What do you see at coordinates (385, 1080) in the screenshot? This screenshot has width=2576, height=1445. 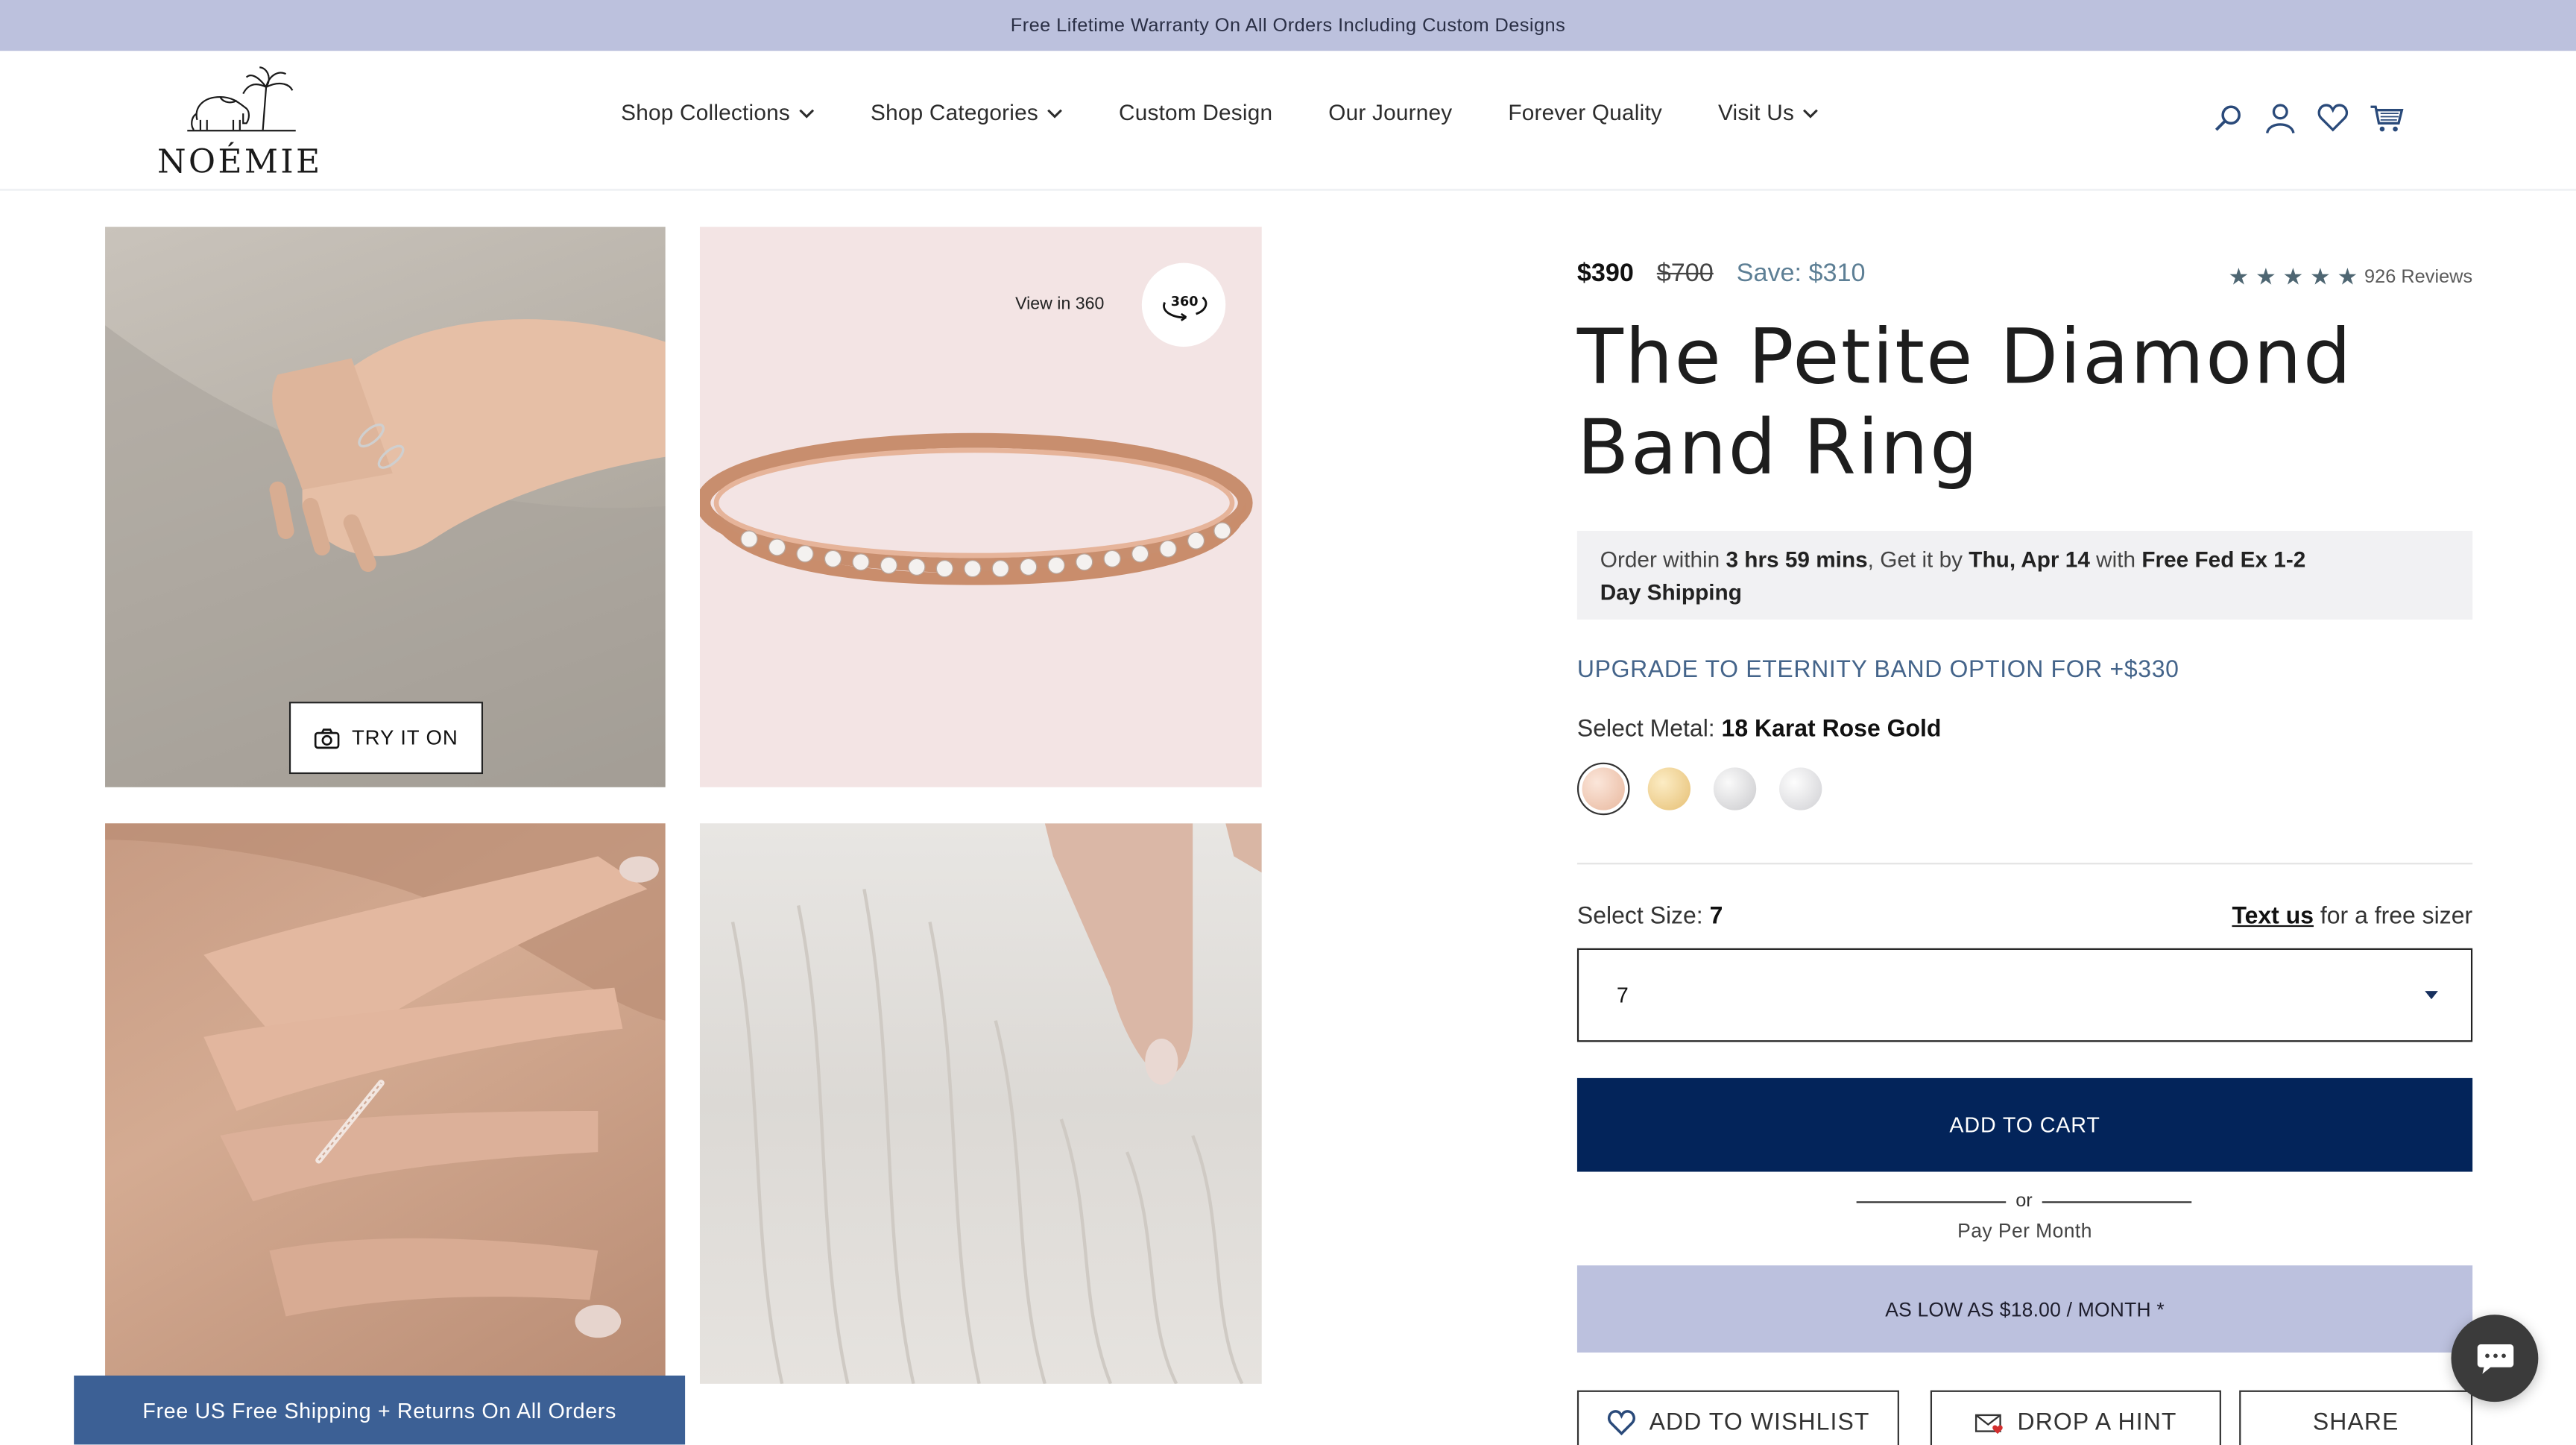 I see `hand-with-band-illustration` at bounding box center [385, 1080].